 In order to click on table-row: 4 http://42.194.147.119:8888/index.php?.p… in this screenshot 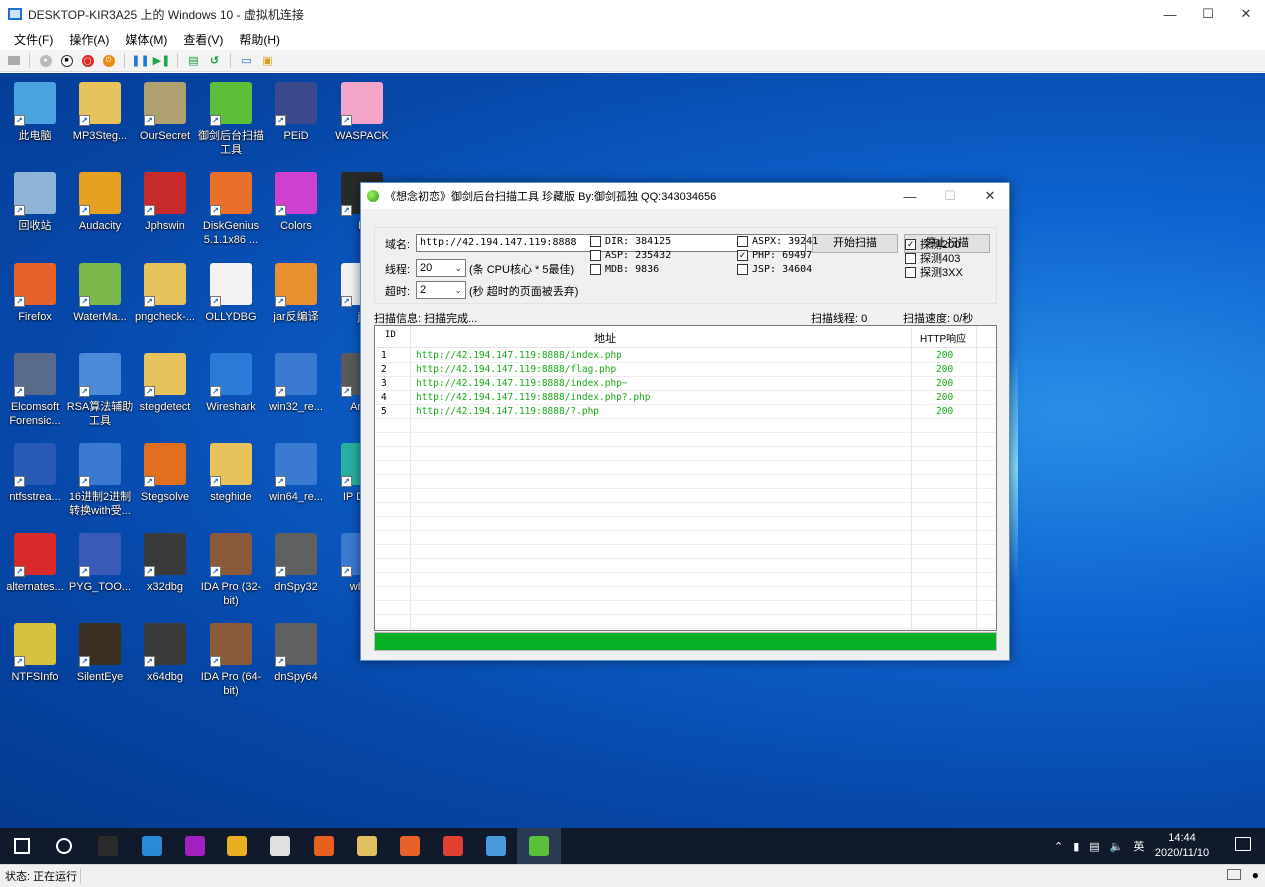, I will do `click(685, 398)`.